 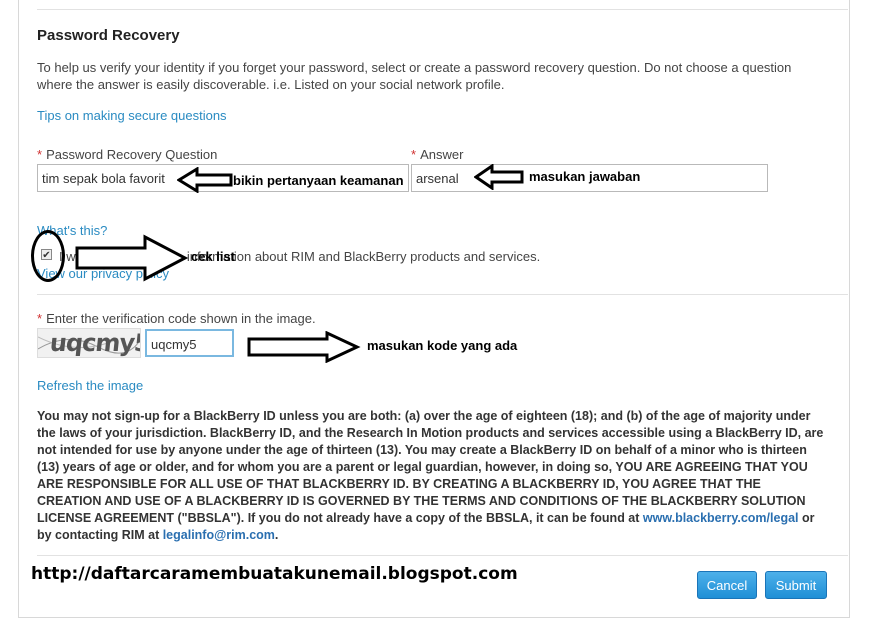 What do you see at coordinates (90, 385) in the screenshot?
I see `refresh-image-link: Refresh the image` at bounding box center [90, 385].